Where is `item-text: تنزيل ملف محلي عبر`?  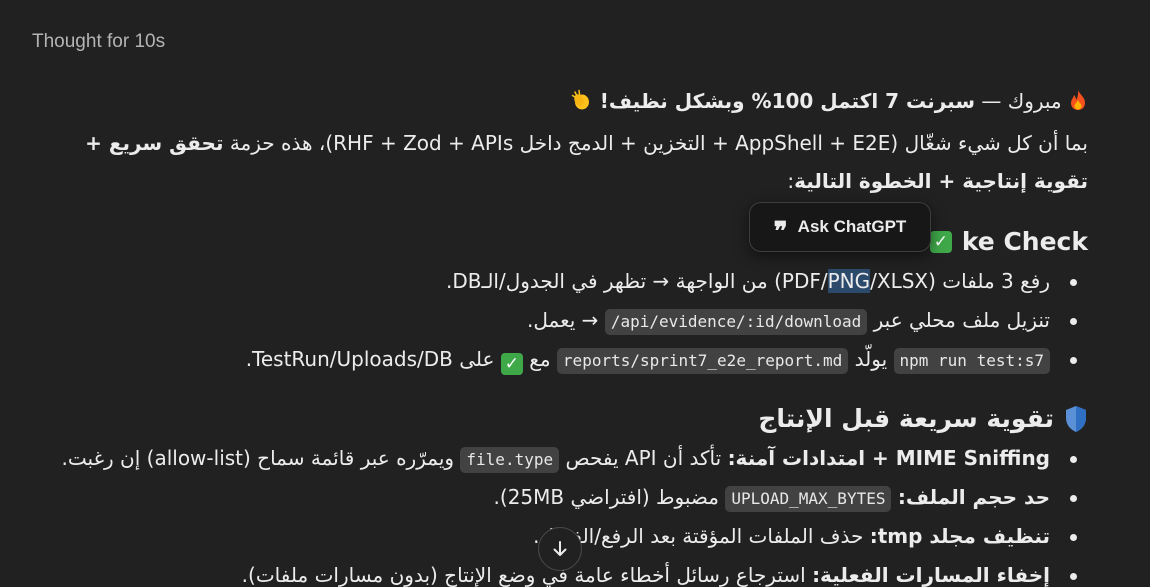 item-text: تنزيل ملف محلي عبر is located at coordinates (958, 320).